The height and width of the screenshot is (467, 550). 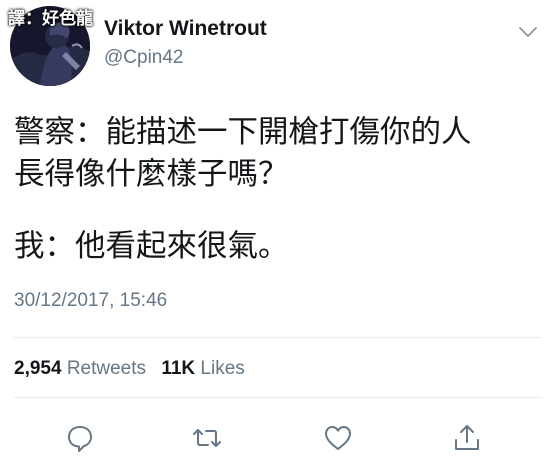 What do you see at coordinates (467, 438) in the screenshot?
I see `share-icon` at bounding box center [467, 438].